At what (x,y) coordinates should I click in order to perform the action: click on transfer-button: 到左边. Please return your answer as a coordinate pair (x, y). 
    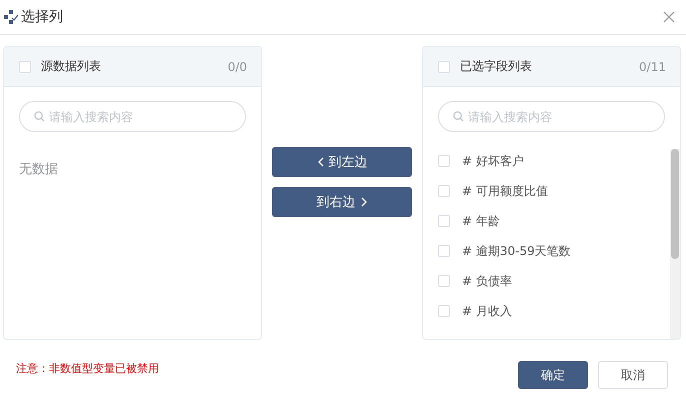
    Looking at the image, I should click on (342, 162).